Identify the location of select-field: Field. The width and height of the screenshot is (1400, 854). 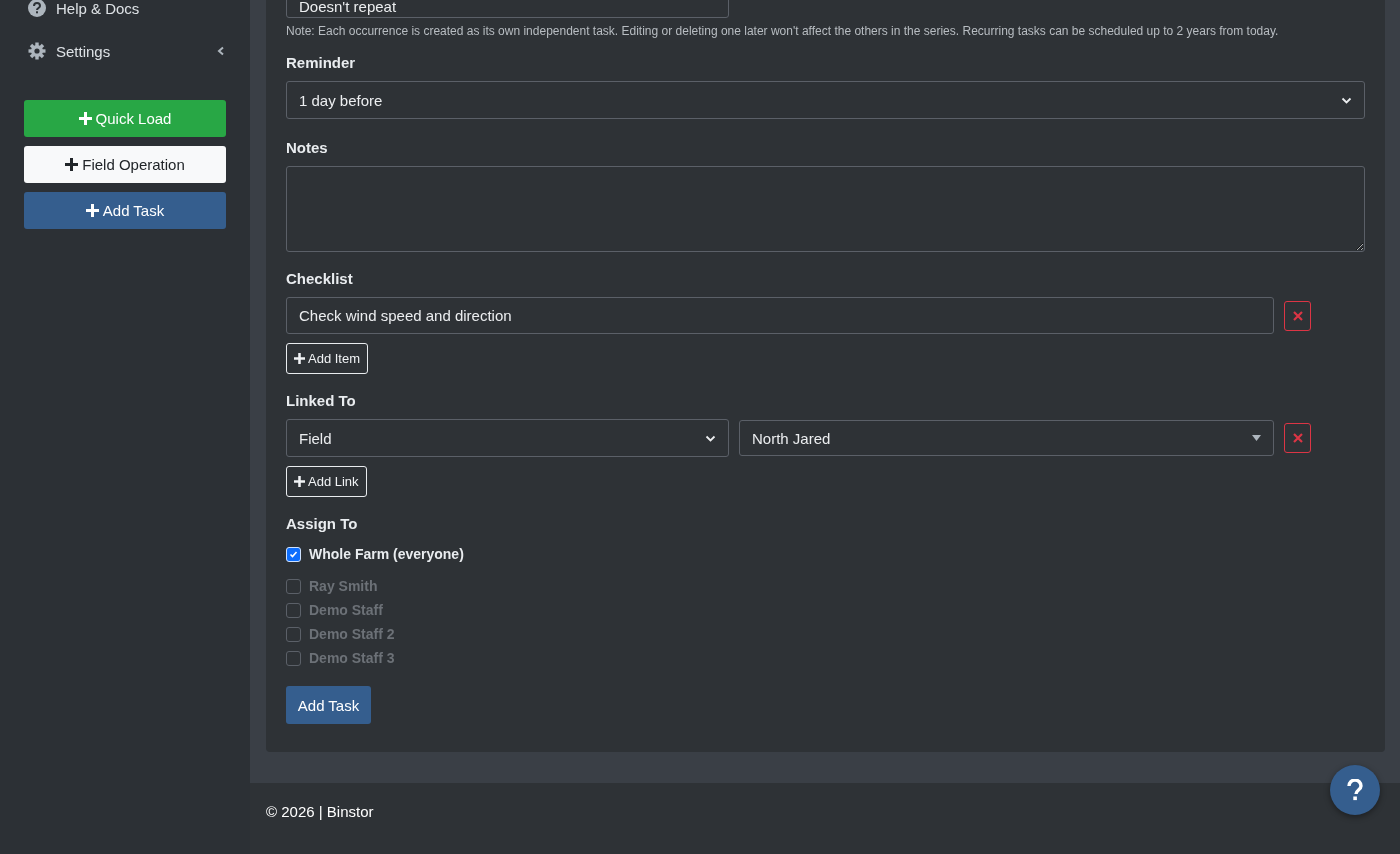
(507, 438).